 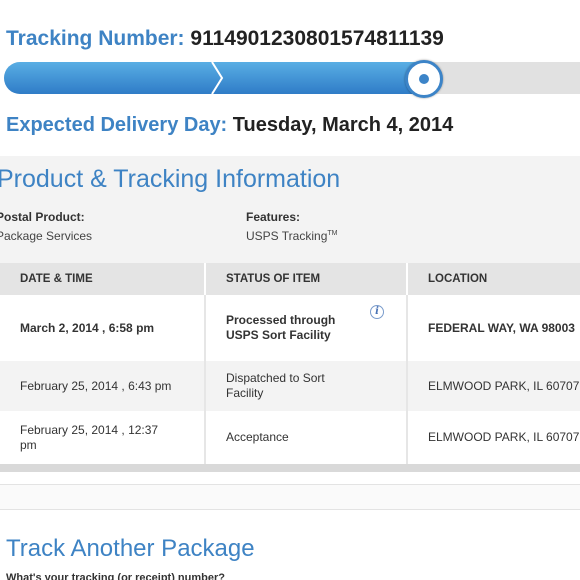 What do you see at coordinates (103, 279) in the screenshot?
I see `header-date-time: DATE & TIME` at bounding box center [103, 279].